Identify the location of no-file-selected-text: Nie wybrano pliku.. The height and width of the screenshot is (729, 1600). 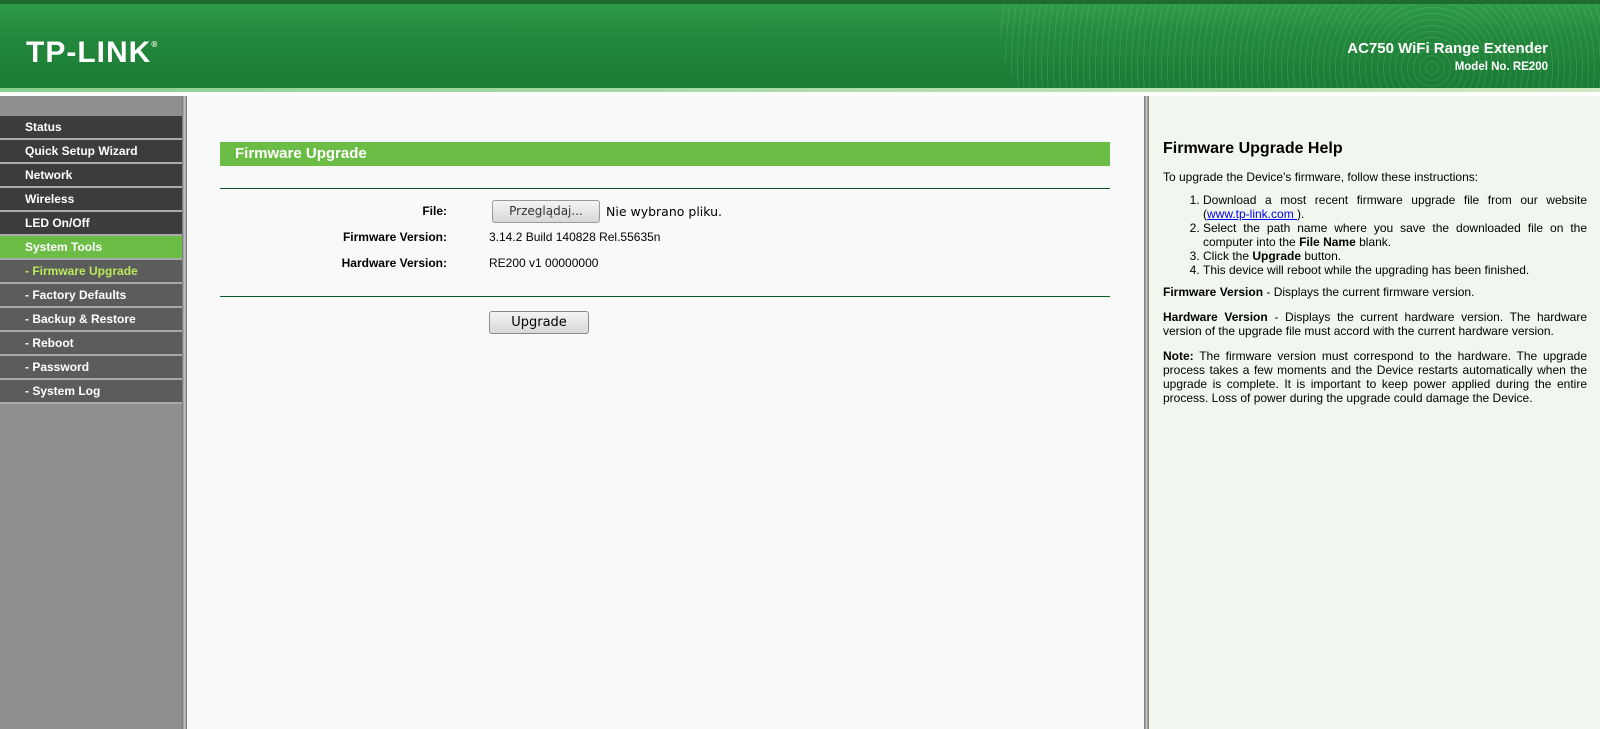
(664, 211).